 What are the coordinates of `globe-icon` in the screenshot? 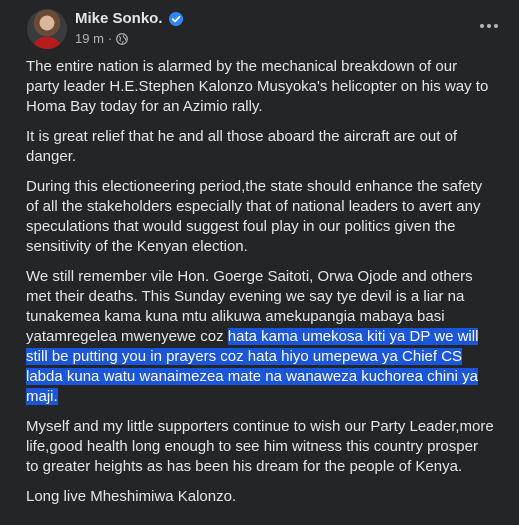 It's located at (122, 38).